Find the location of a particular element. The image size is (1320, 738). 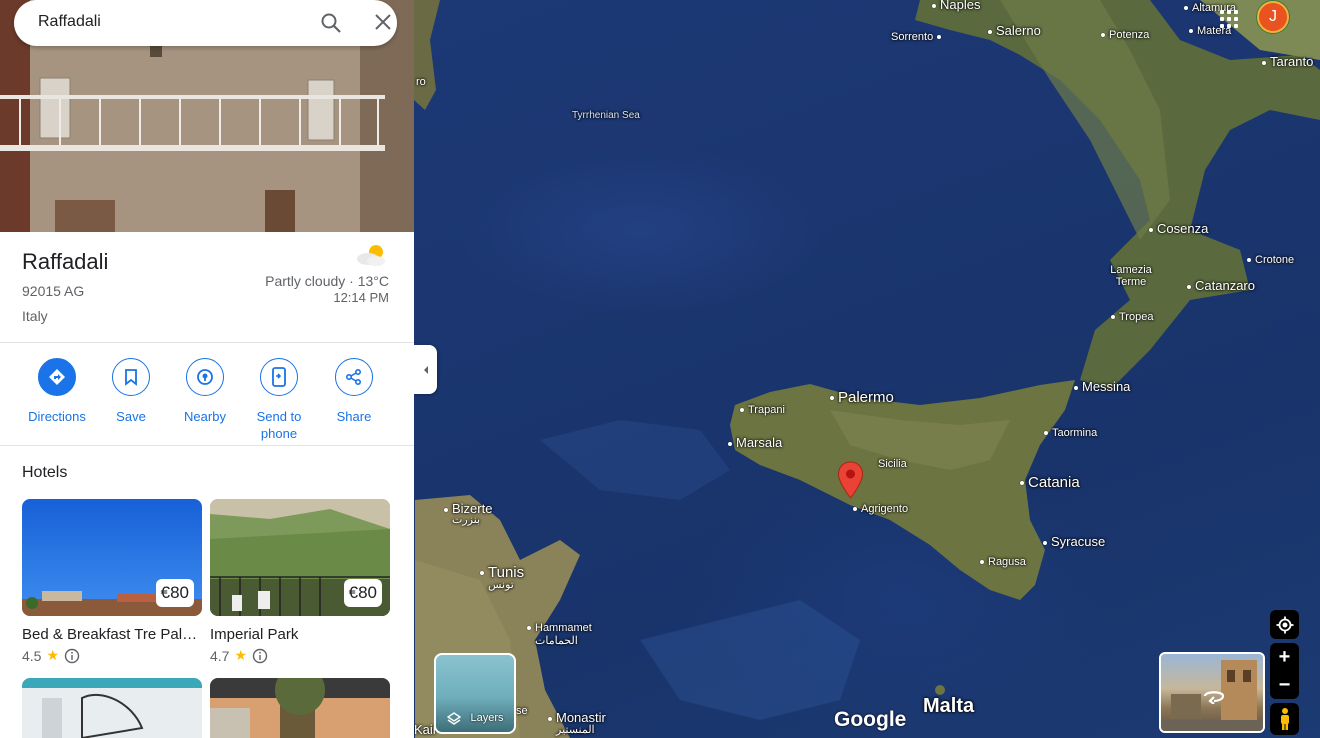

zoom-out-button: − is located at coordinates (1284, 685).